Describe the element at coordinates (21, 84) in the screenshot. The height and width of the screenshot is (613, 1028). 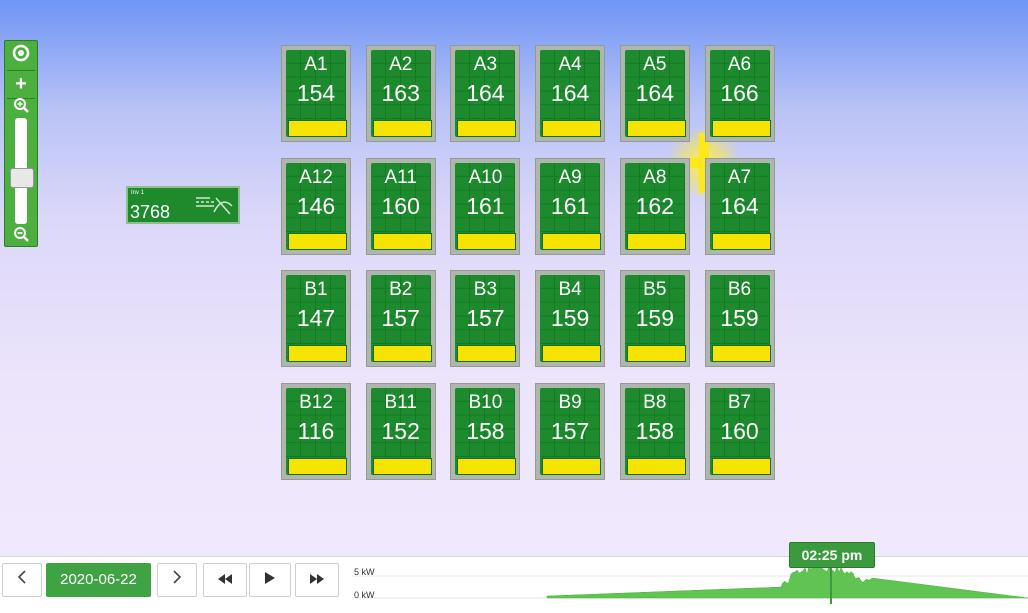
I see `zoom-plus-button: +` at that location.